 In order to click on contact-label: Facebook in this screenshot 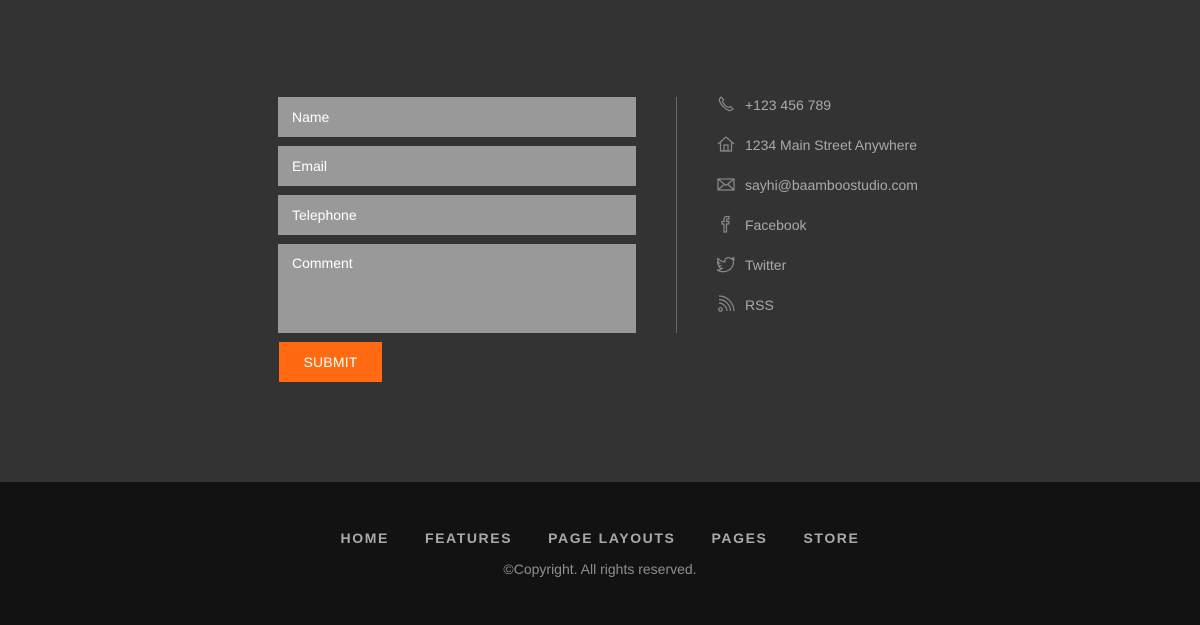, I will do `click(776, 225)`.